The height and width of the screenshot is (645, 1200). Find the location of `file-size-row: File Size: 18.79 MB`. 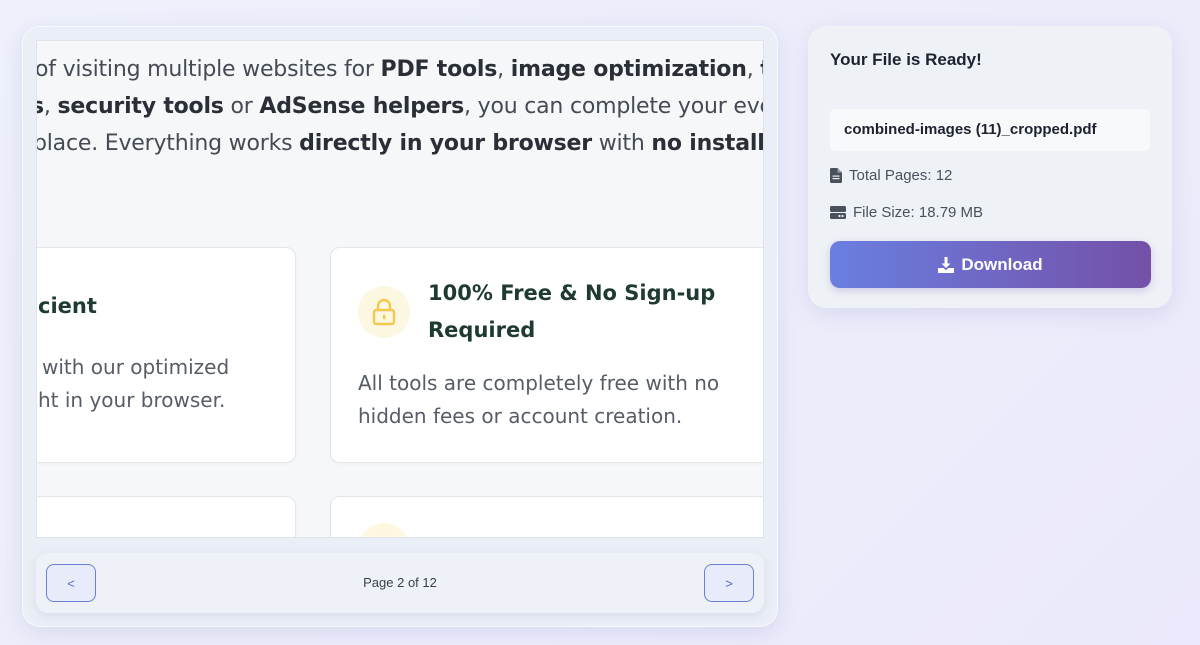

file-size-row: File Size: 18.79 MB is located at coordinates (906, 212).